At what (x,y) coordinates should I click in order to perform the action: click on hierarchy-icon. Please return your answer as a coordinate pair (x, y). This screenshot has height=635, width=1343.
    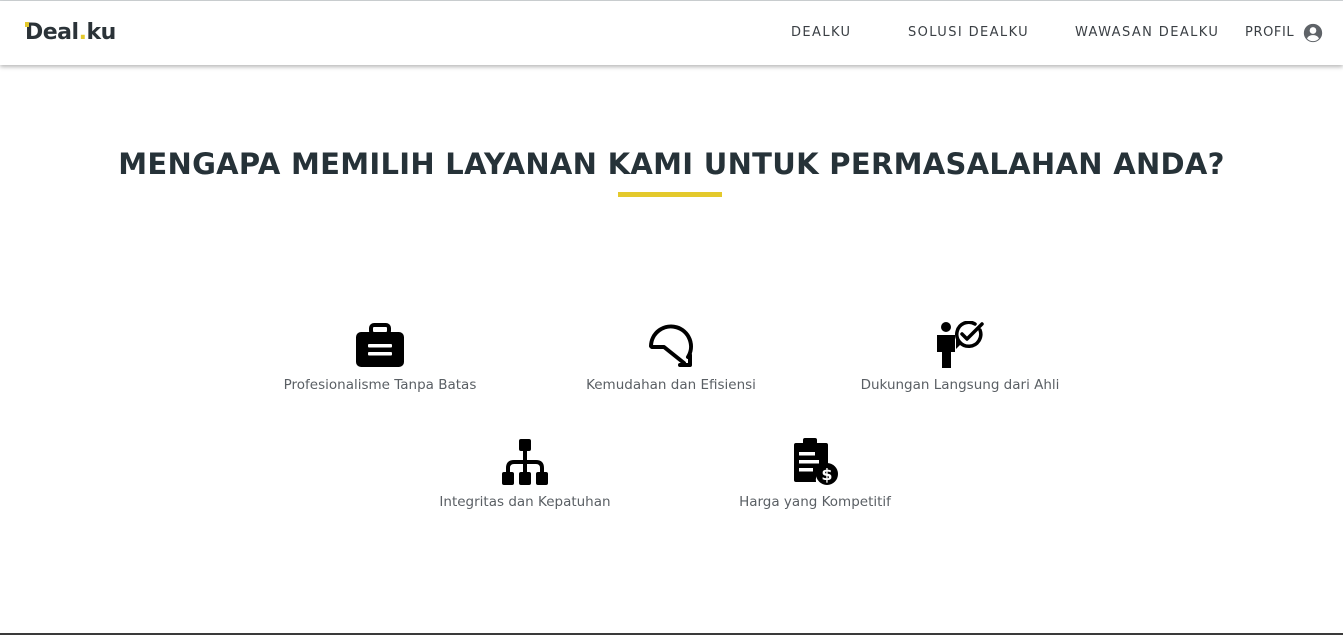
    Looking at the image, I should click on (525, 462).